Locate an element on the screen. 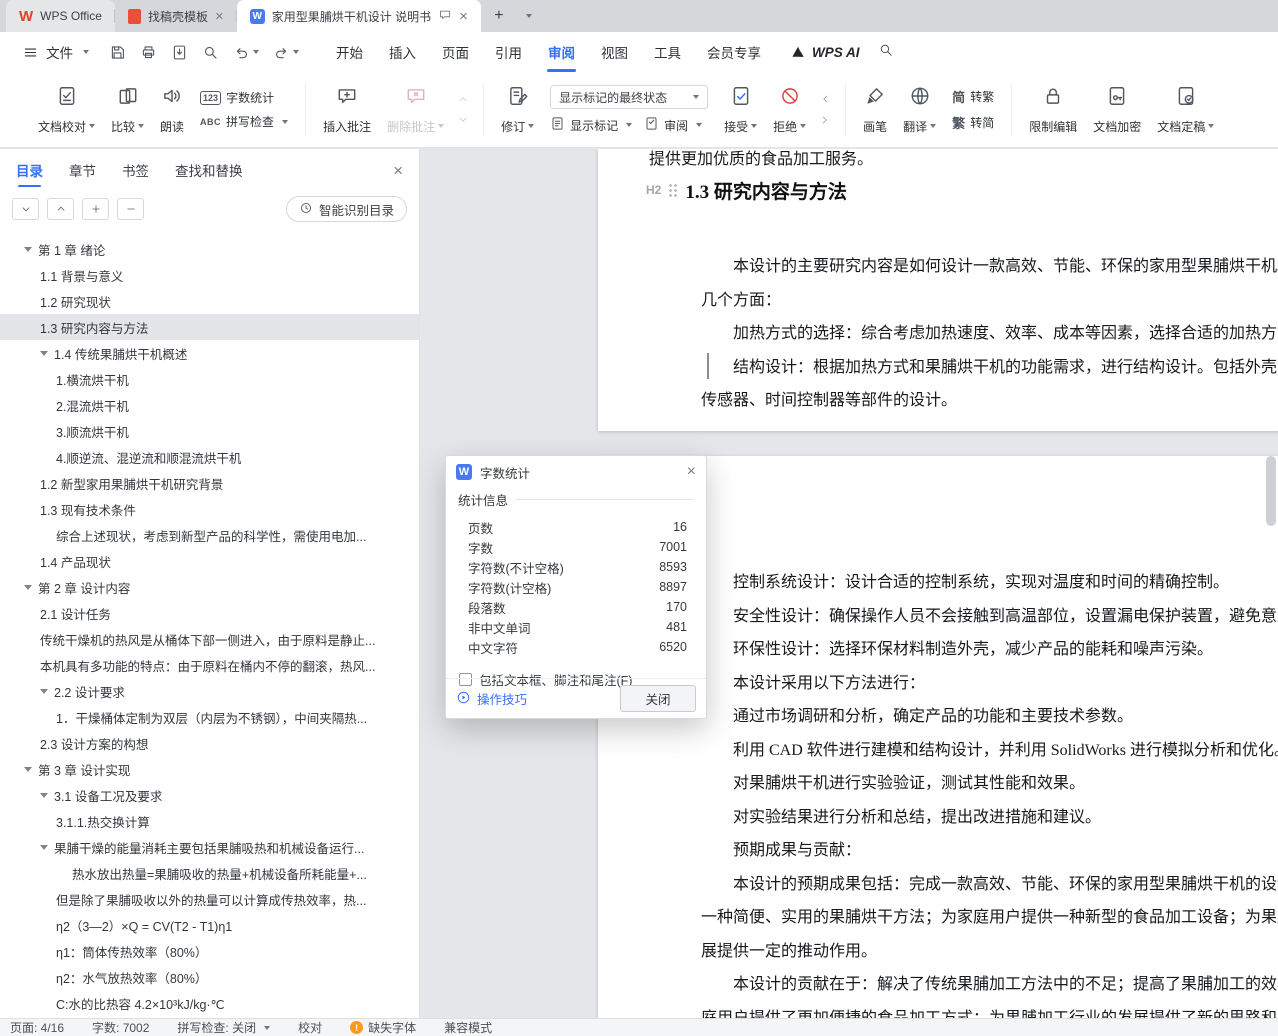  reject-change-button: 拒绝 is located at coordinates (789, 110).